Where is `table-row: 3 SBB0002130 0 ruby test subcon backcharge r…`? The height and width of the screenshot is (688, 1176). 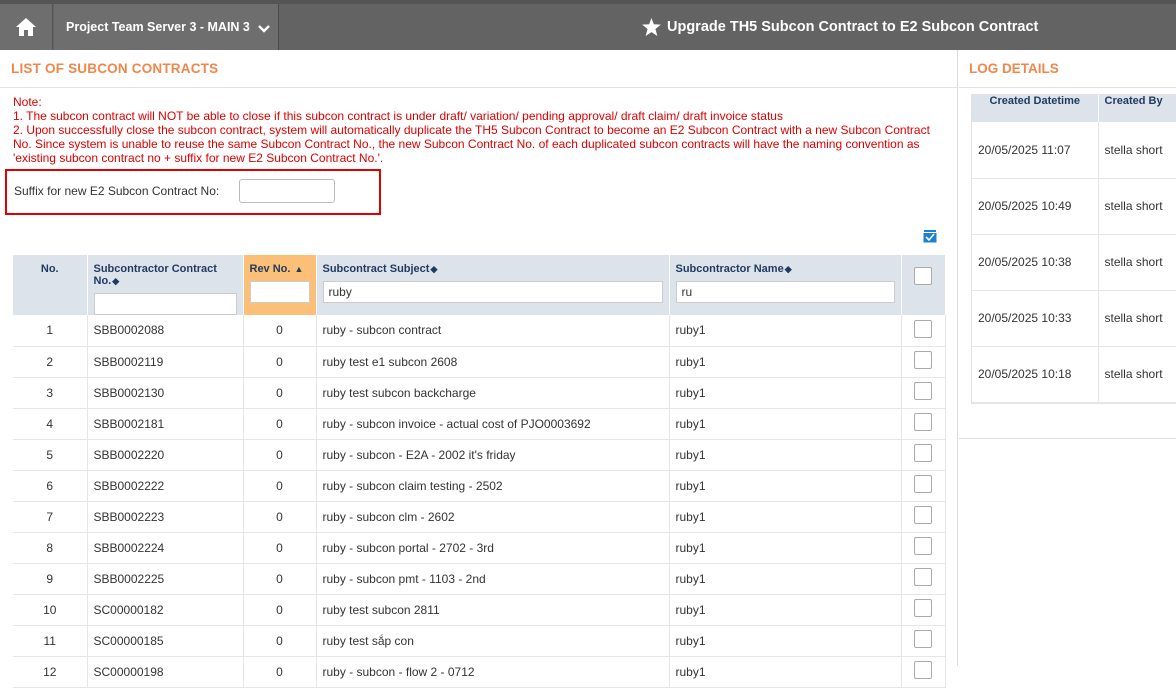 table-row: 3 SBB0002130 0 ruby test subcon backcharge r… is located at coordinates (479, 393).